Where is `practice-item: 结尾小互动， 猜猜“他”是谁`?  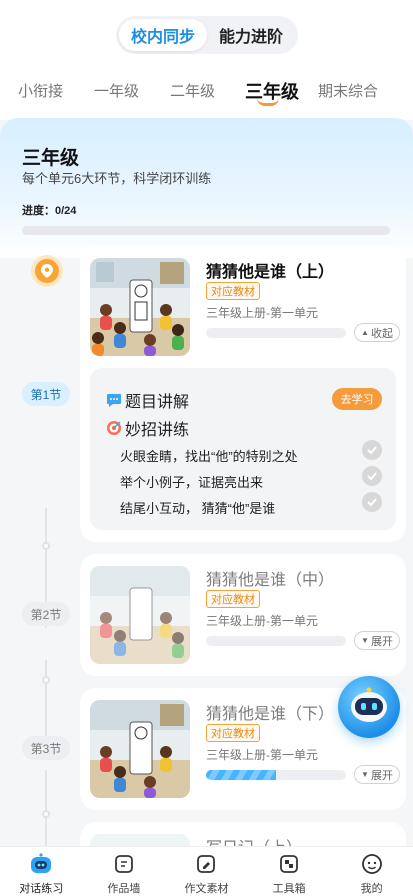
practice-item: 结尾小互动， 猜猜“他”是谁 is located at coordinates (197, 507).